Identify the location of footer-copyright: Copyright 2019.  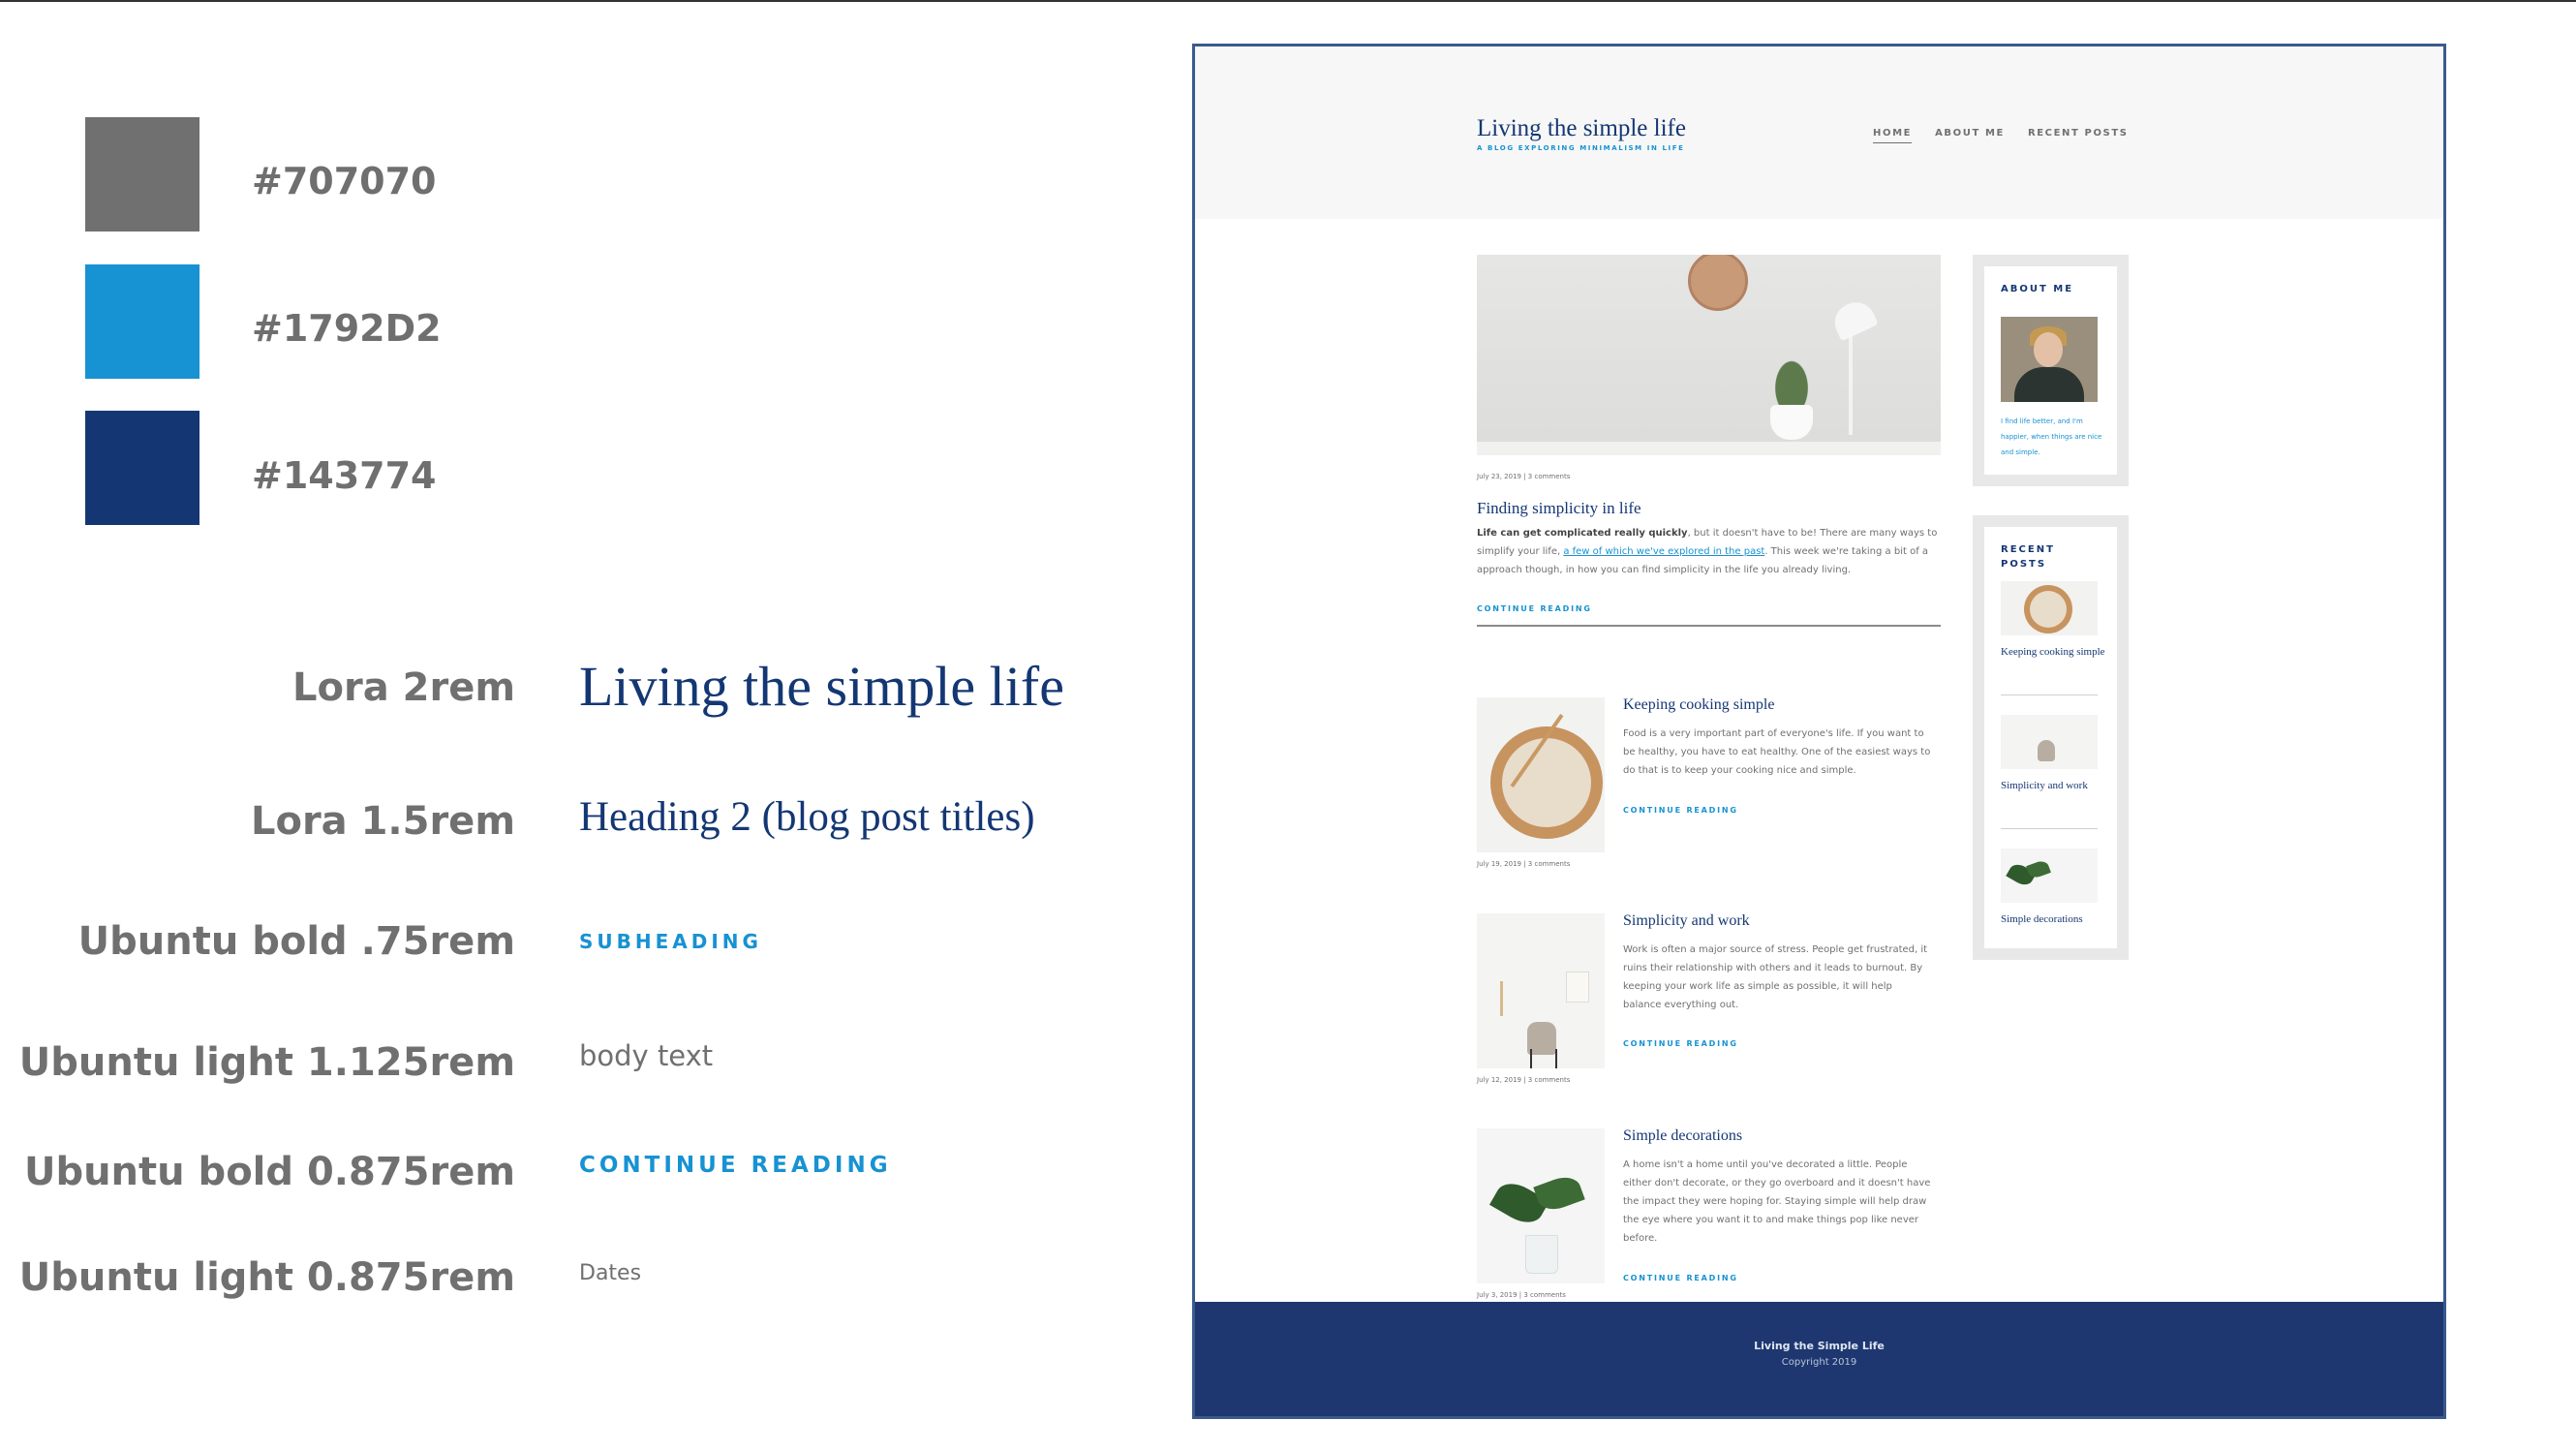
(1819, 1362).